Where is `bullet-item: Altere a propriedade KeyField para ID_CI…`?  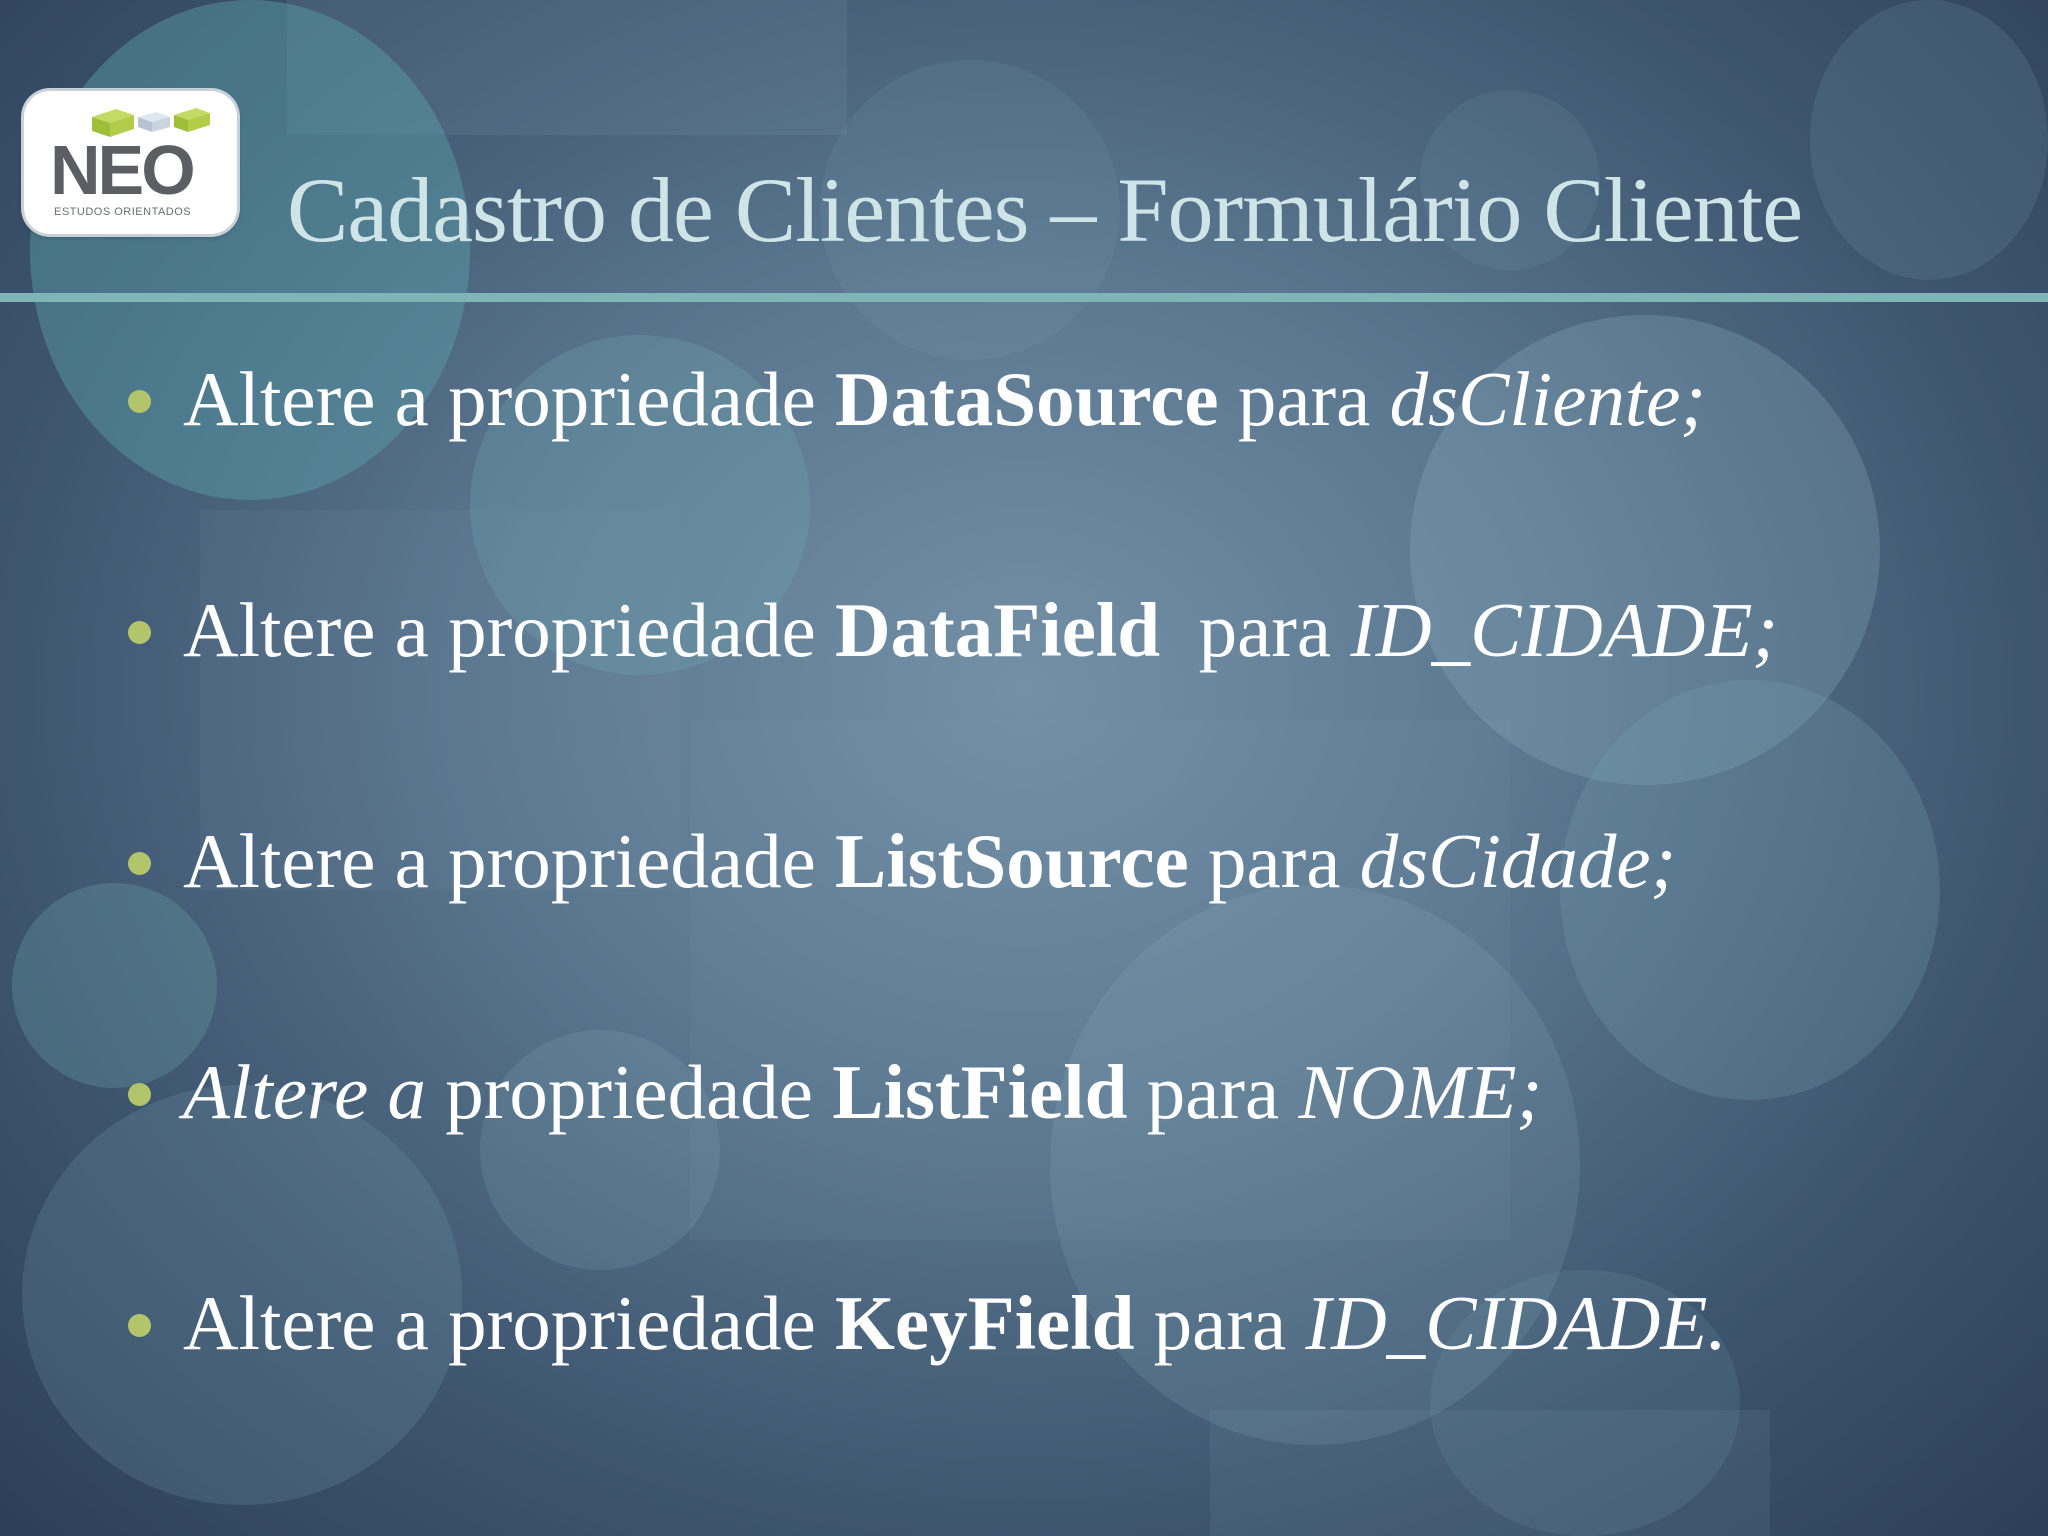 bullet-item: Altere a propriedade KeyField para ID_CI… is located at coordinates (927, 1323).